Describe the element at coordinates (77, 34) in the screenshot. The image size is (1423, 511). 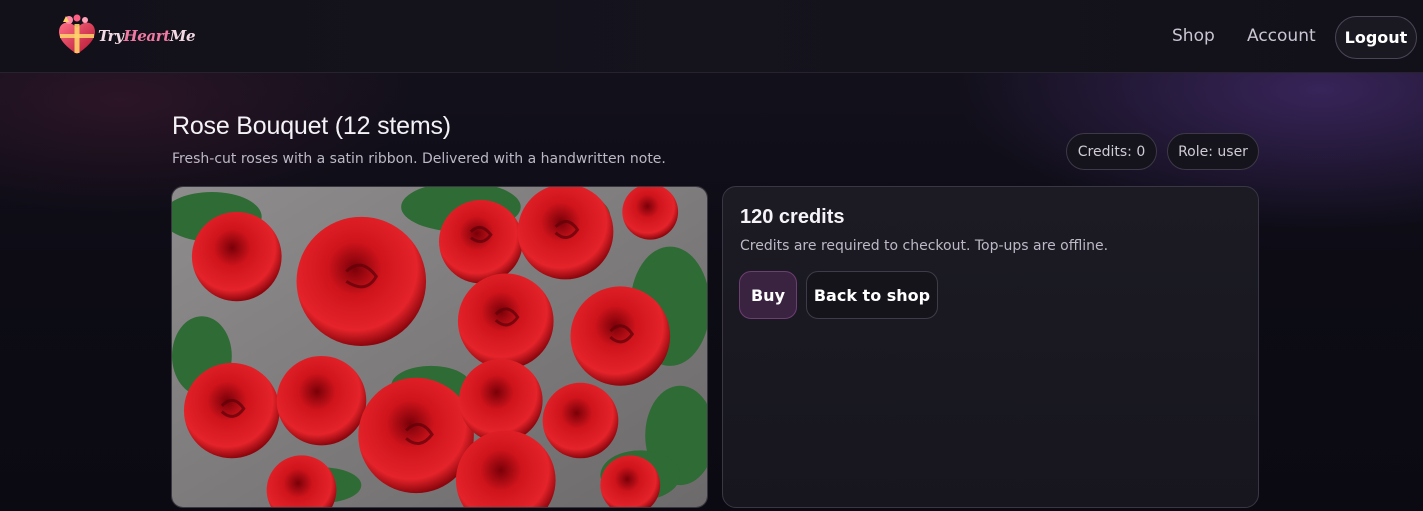
I see `gift-heart-icon` at that location.